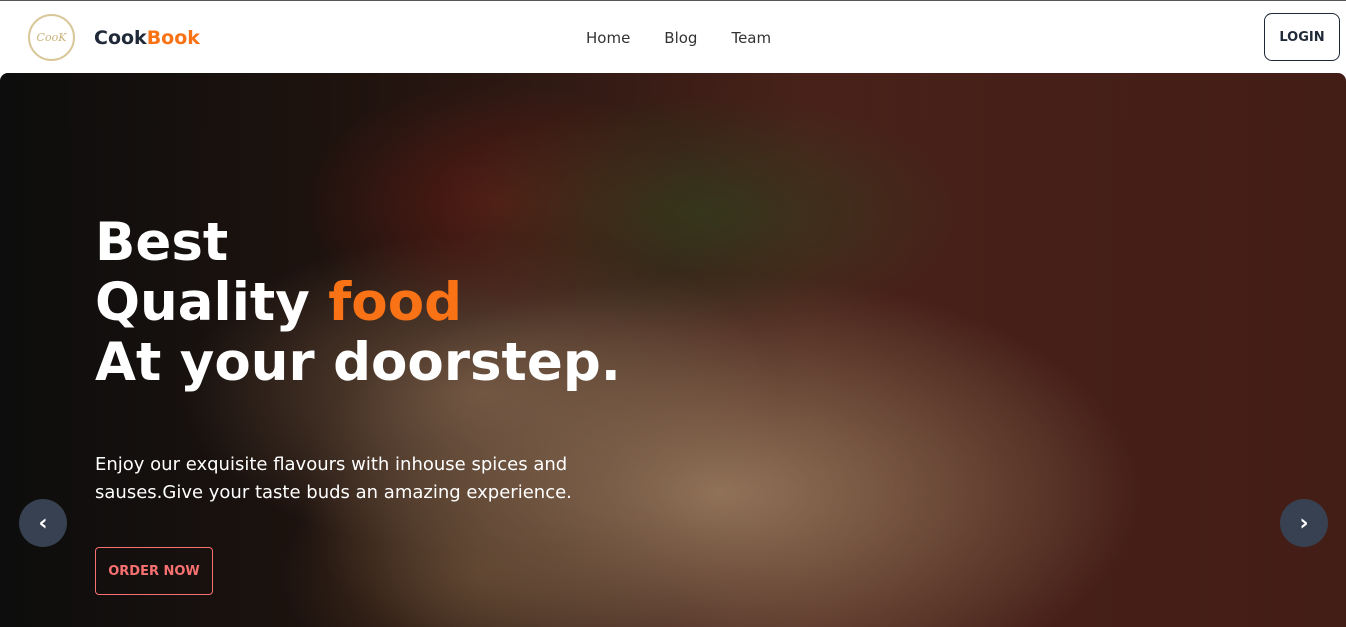 The image size is (1346, 627). I want to click on hero-title: Best Quality food At your doorstep., so click(358, 303).